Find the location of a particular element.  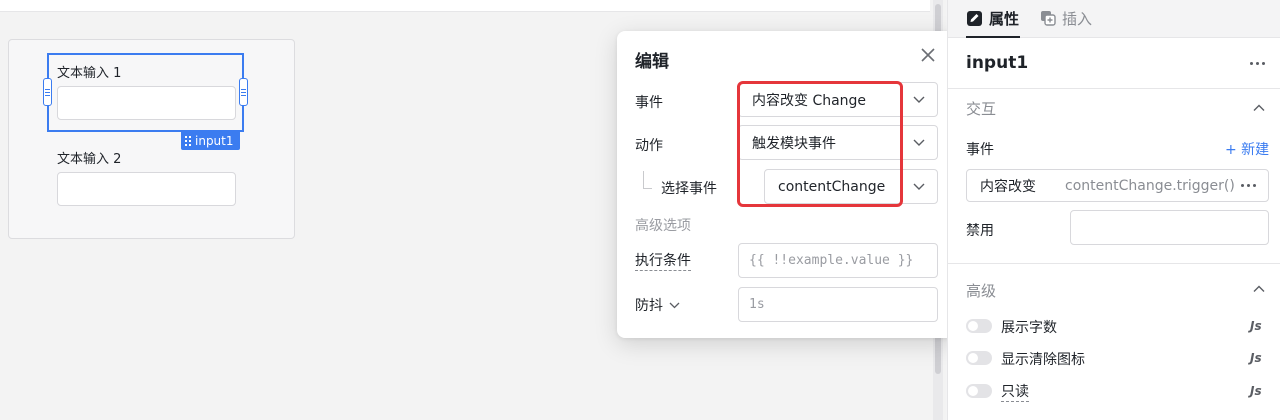

action-label: 动作 is located at coordinates (649, 146).